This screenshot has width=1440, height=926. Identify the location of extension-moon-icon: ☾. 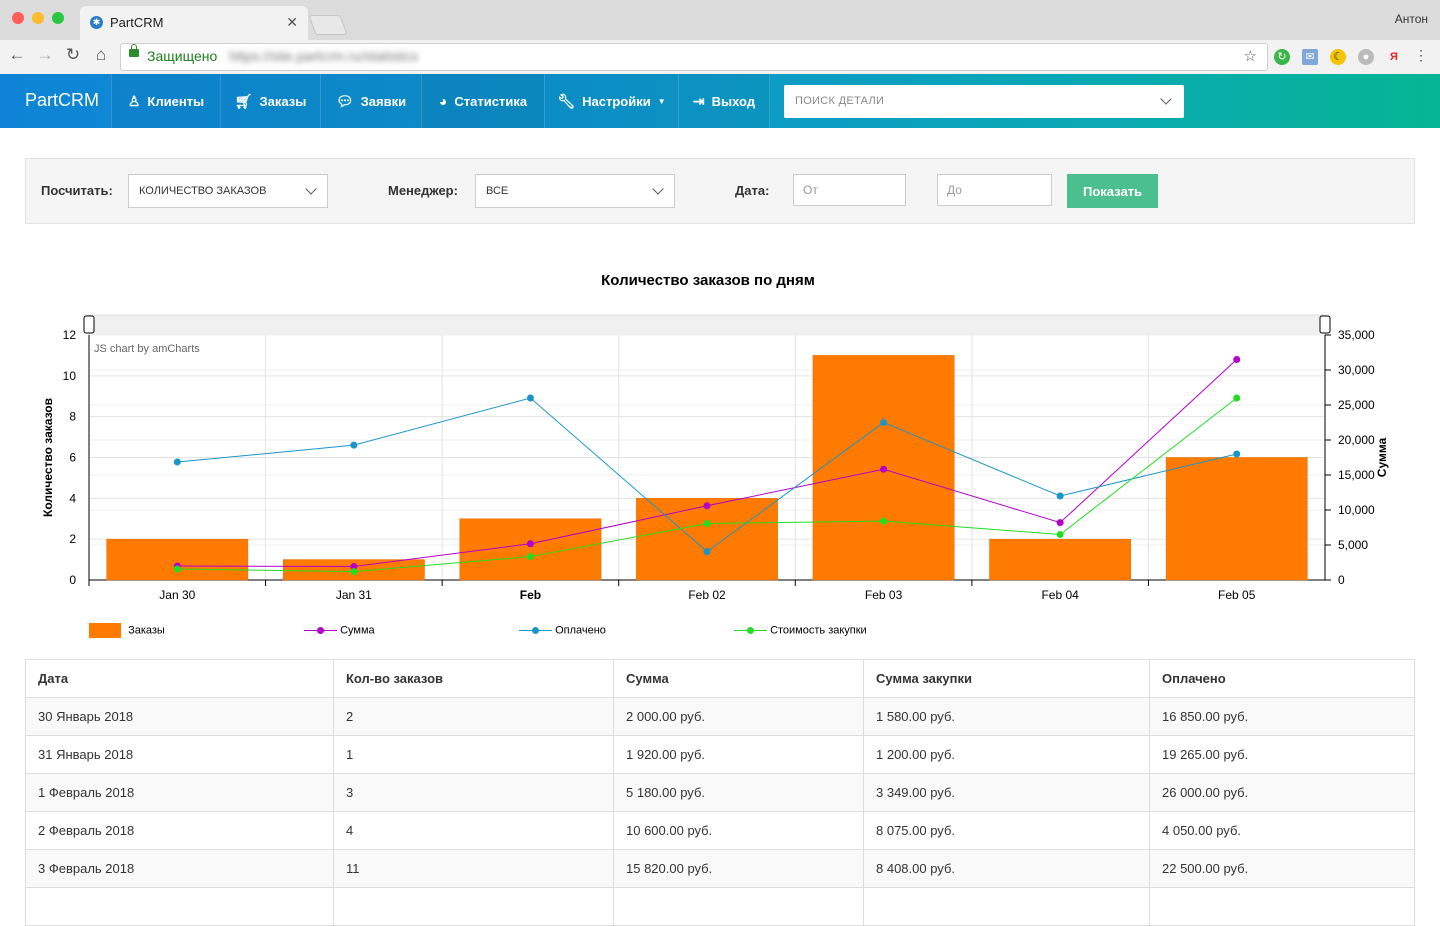
(1338, 57).